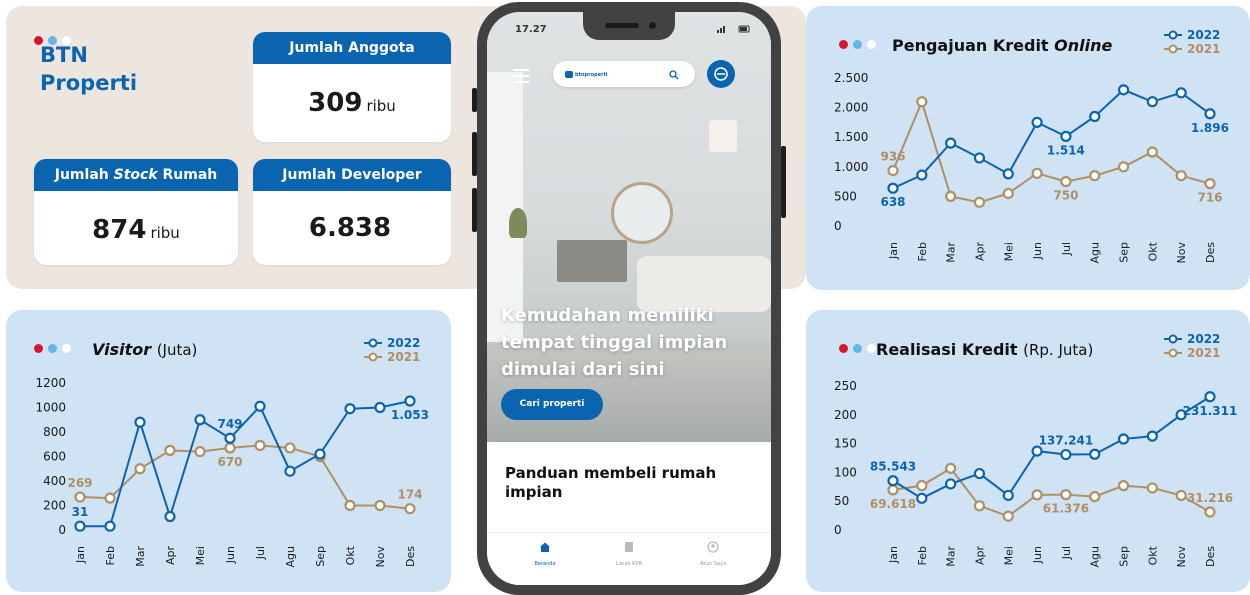 The width and height of the screenshot is (1250, 595). Describe the element at coordinates (474, 154) in the screenshot. I see `phone-volume-up` at that location.